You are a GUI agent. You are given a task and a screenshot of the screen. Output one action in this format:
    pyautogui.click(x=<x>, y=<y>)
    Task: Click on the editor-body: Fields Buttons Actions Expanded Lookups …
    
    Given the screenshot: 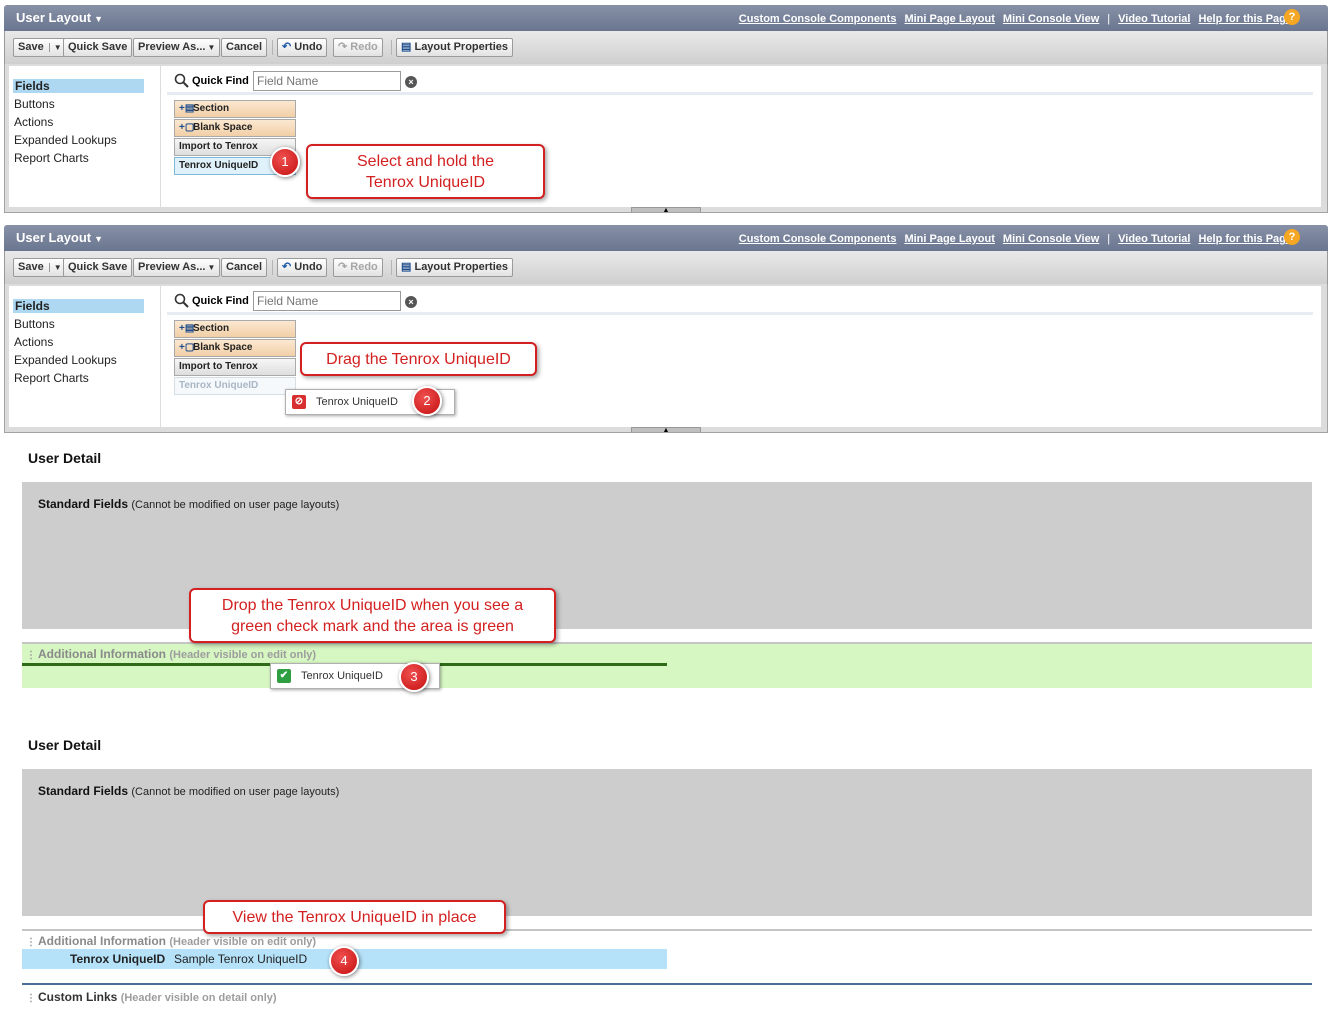 What is the action you would take?
    pyautogui.click(x=666, y=359)
    